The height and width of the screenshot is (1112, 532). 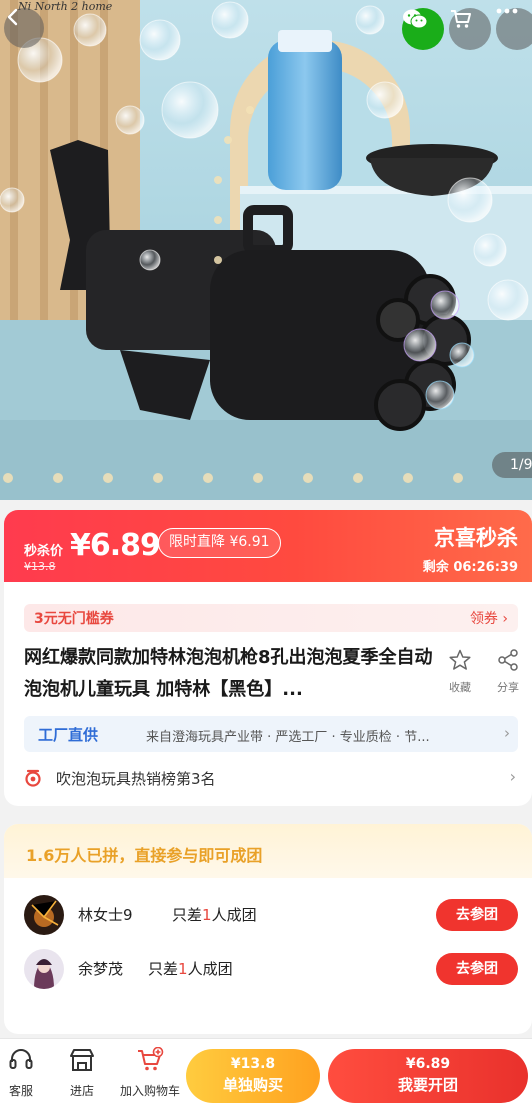 I want to click on original-price: ¥13.8, so click(x=40, y=566).